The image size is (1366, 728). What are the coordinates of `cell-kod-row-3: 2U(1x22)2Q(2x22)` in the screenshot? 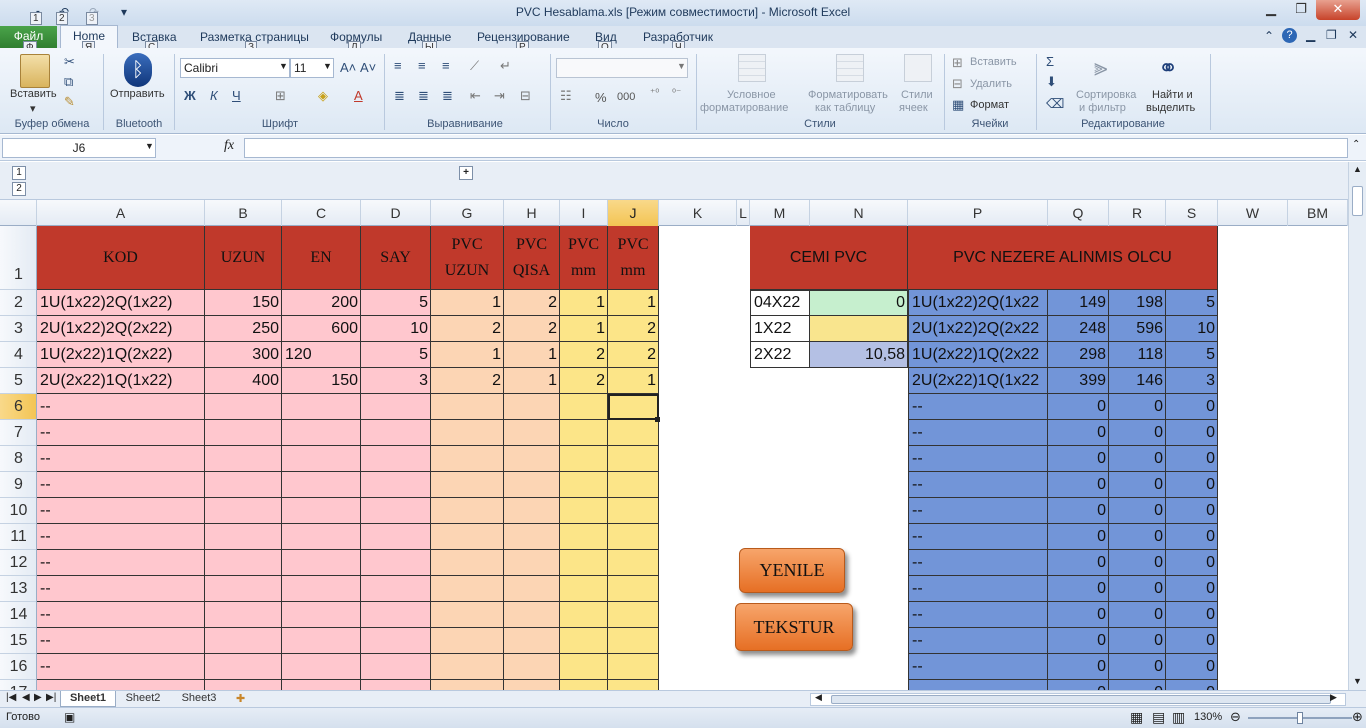 It's located at (121, 328).